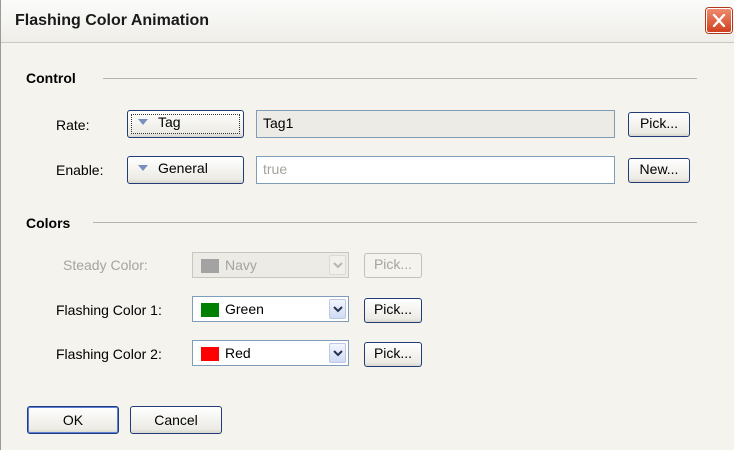 The width and height of the screenshot is (734, 450). I want to click on flashing-color-2-select: Red, so click(270, 353).